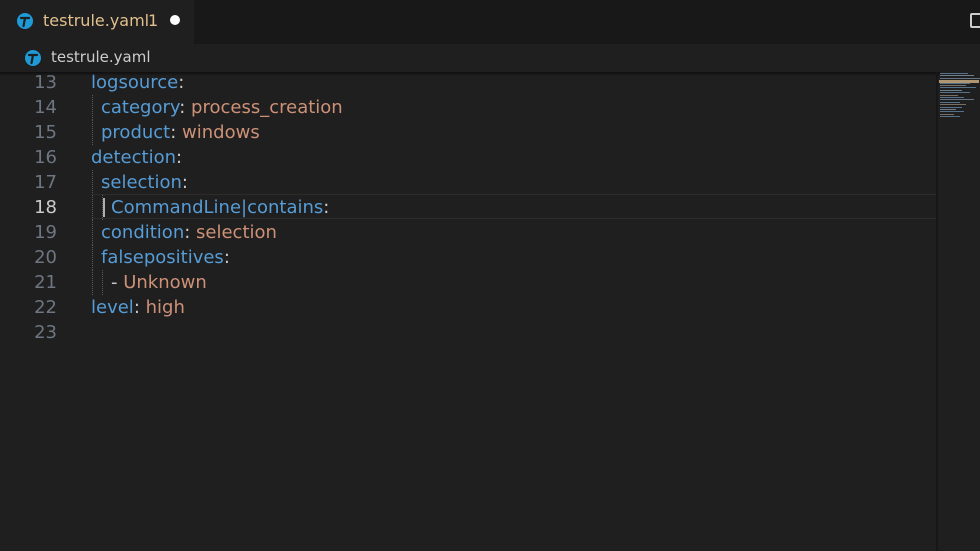  I want to click on code-text: - Unknown, so click(159, 282).